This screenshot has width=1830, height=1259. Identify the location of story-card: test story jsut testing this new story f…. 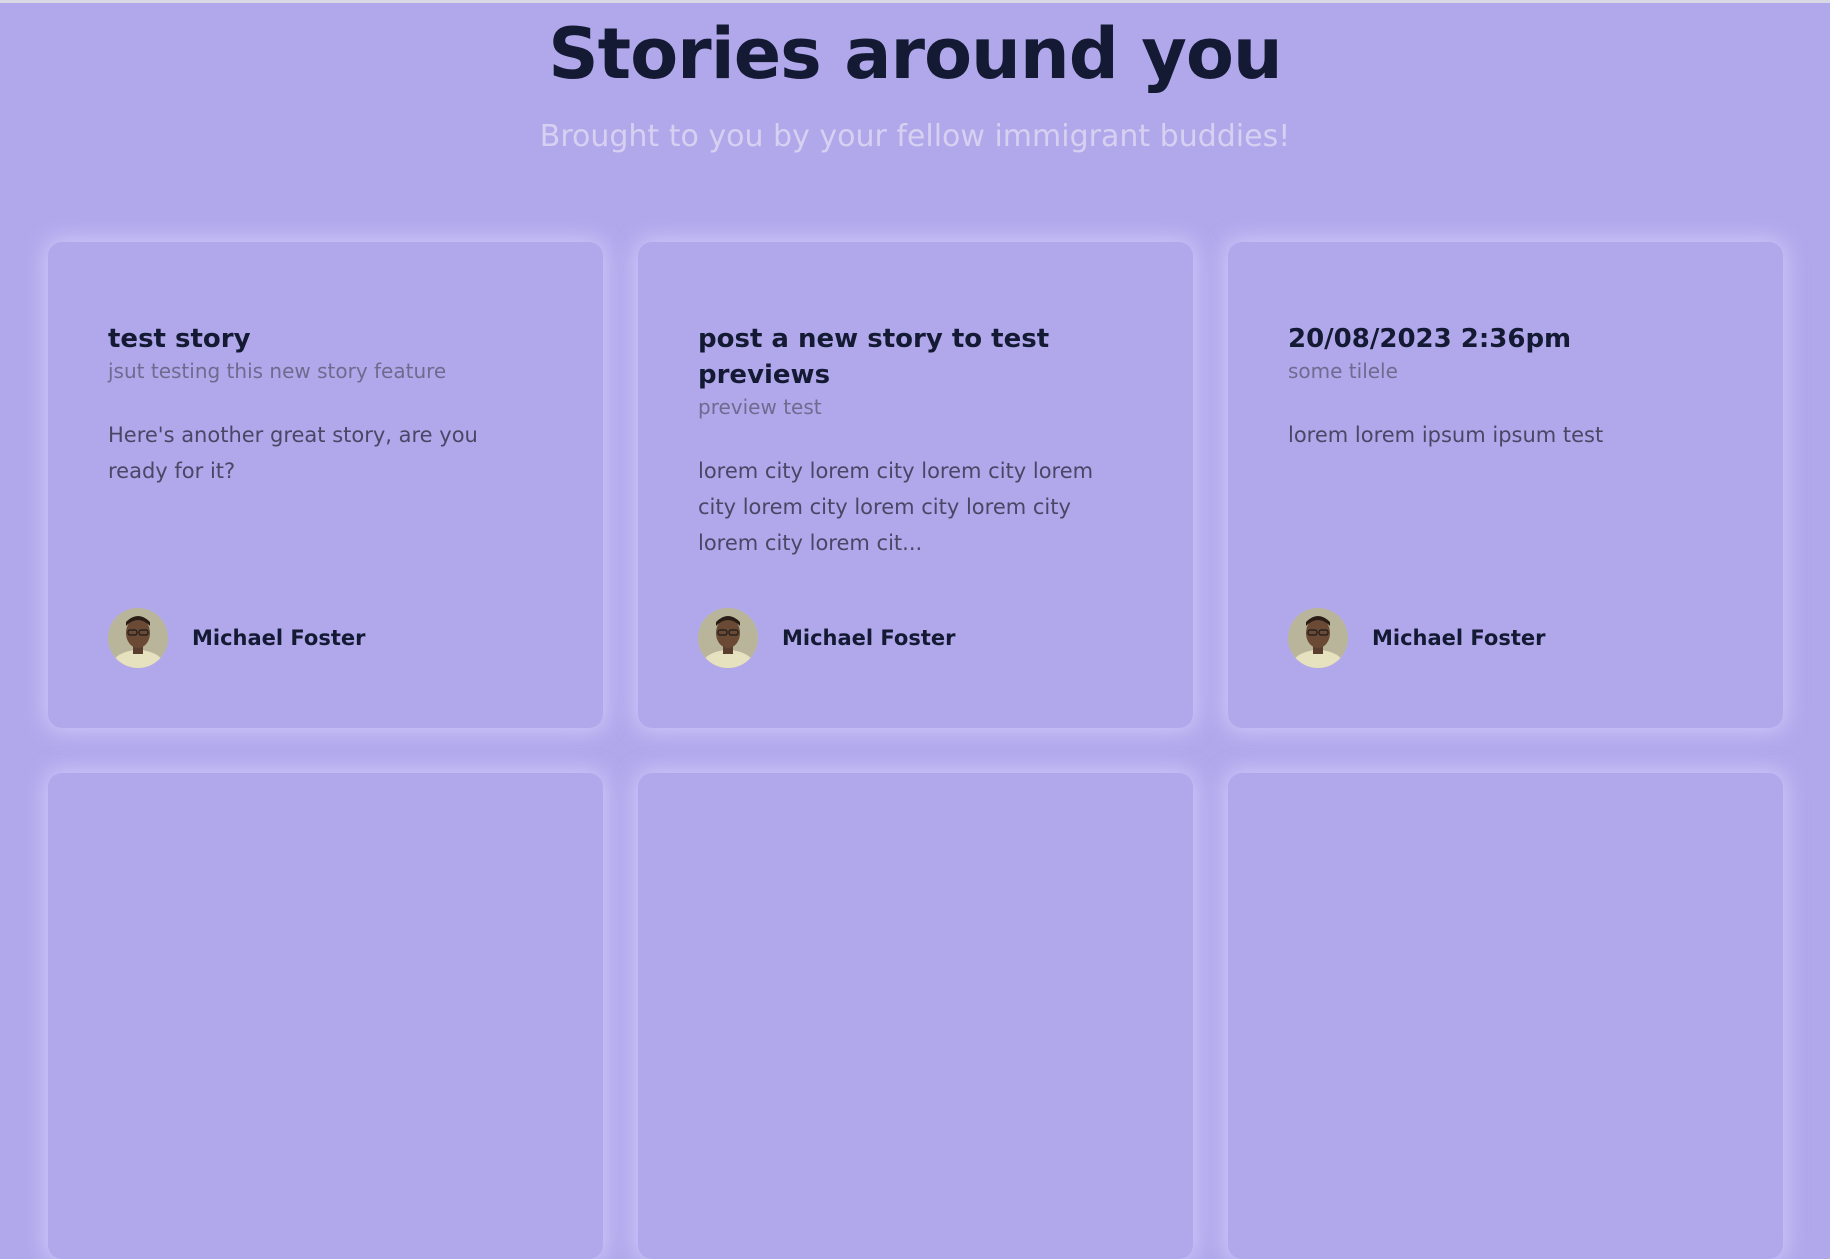
(325, 485).